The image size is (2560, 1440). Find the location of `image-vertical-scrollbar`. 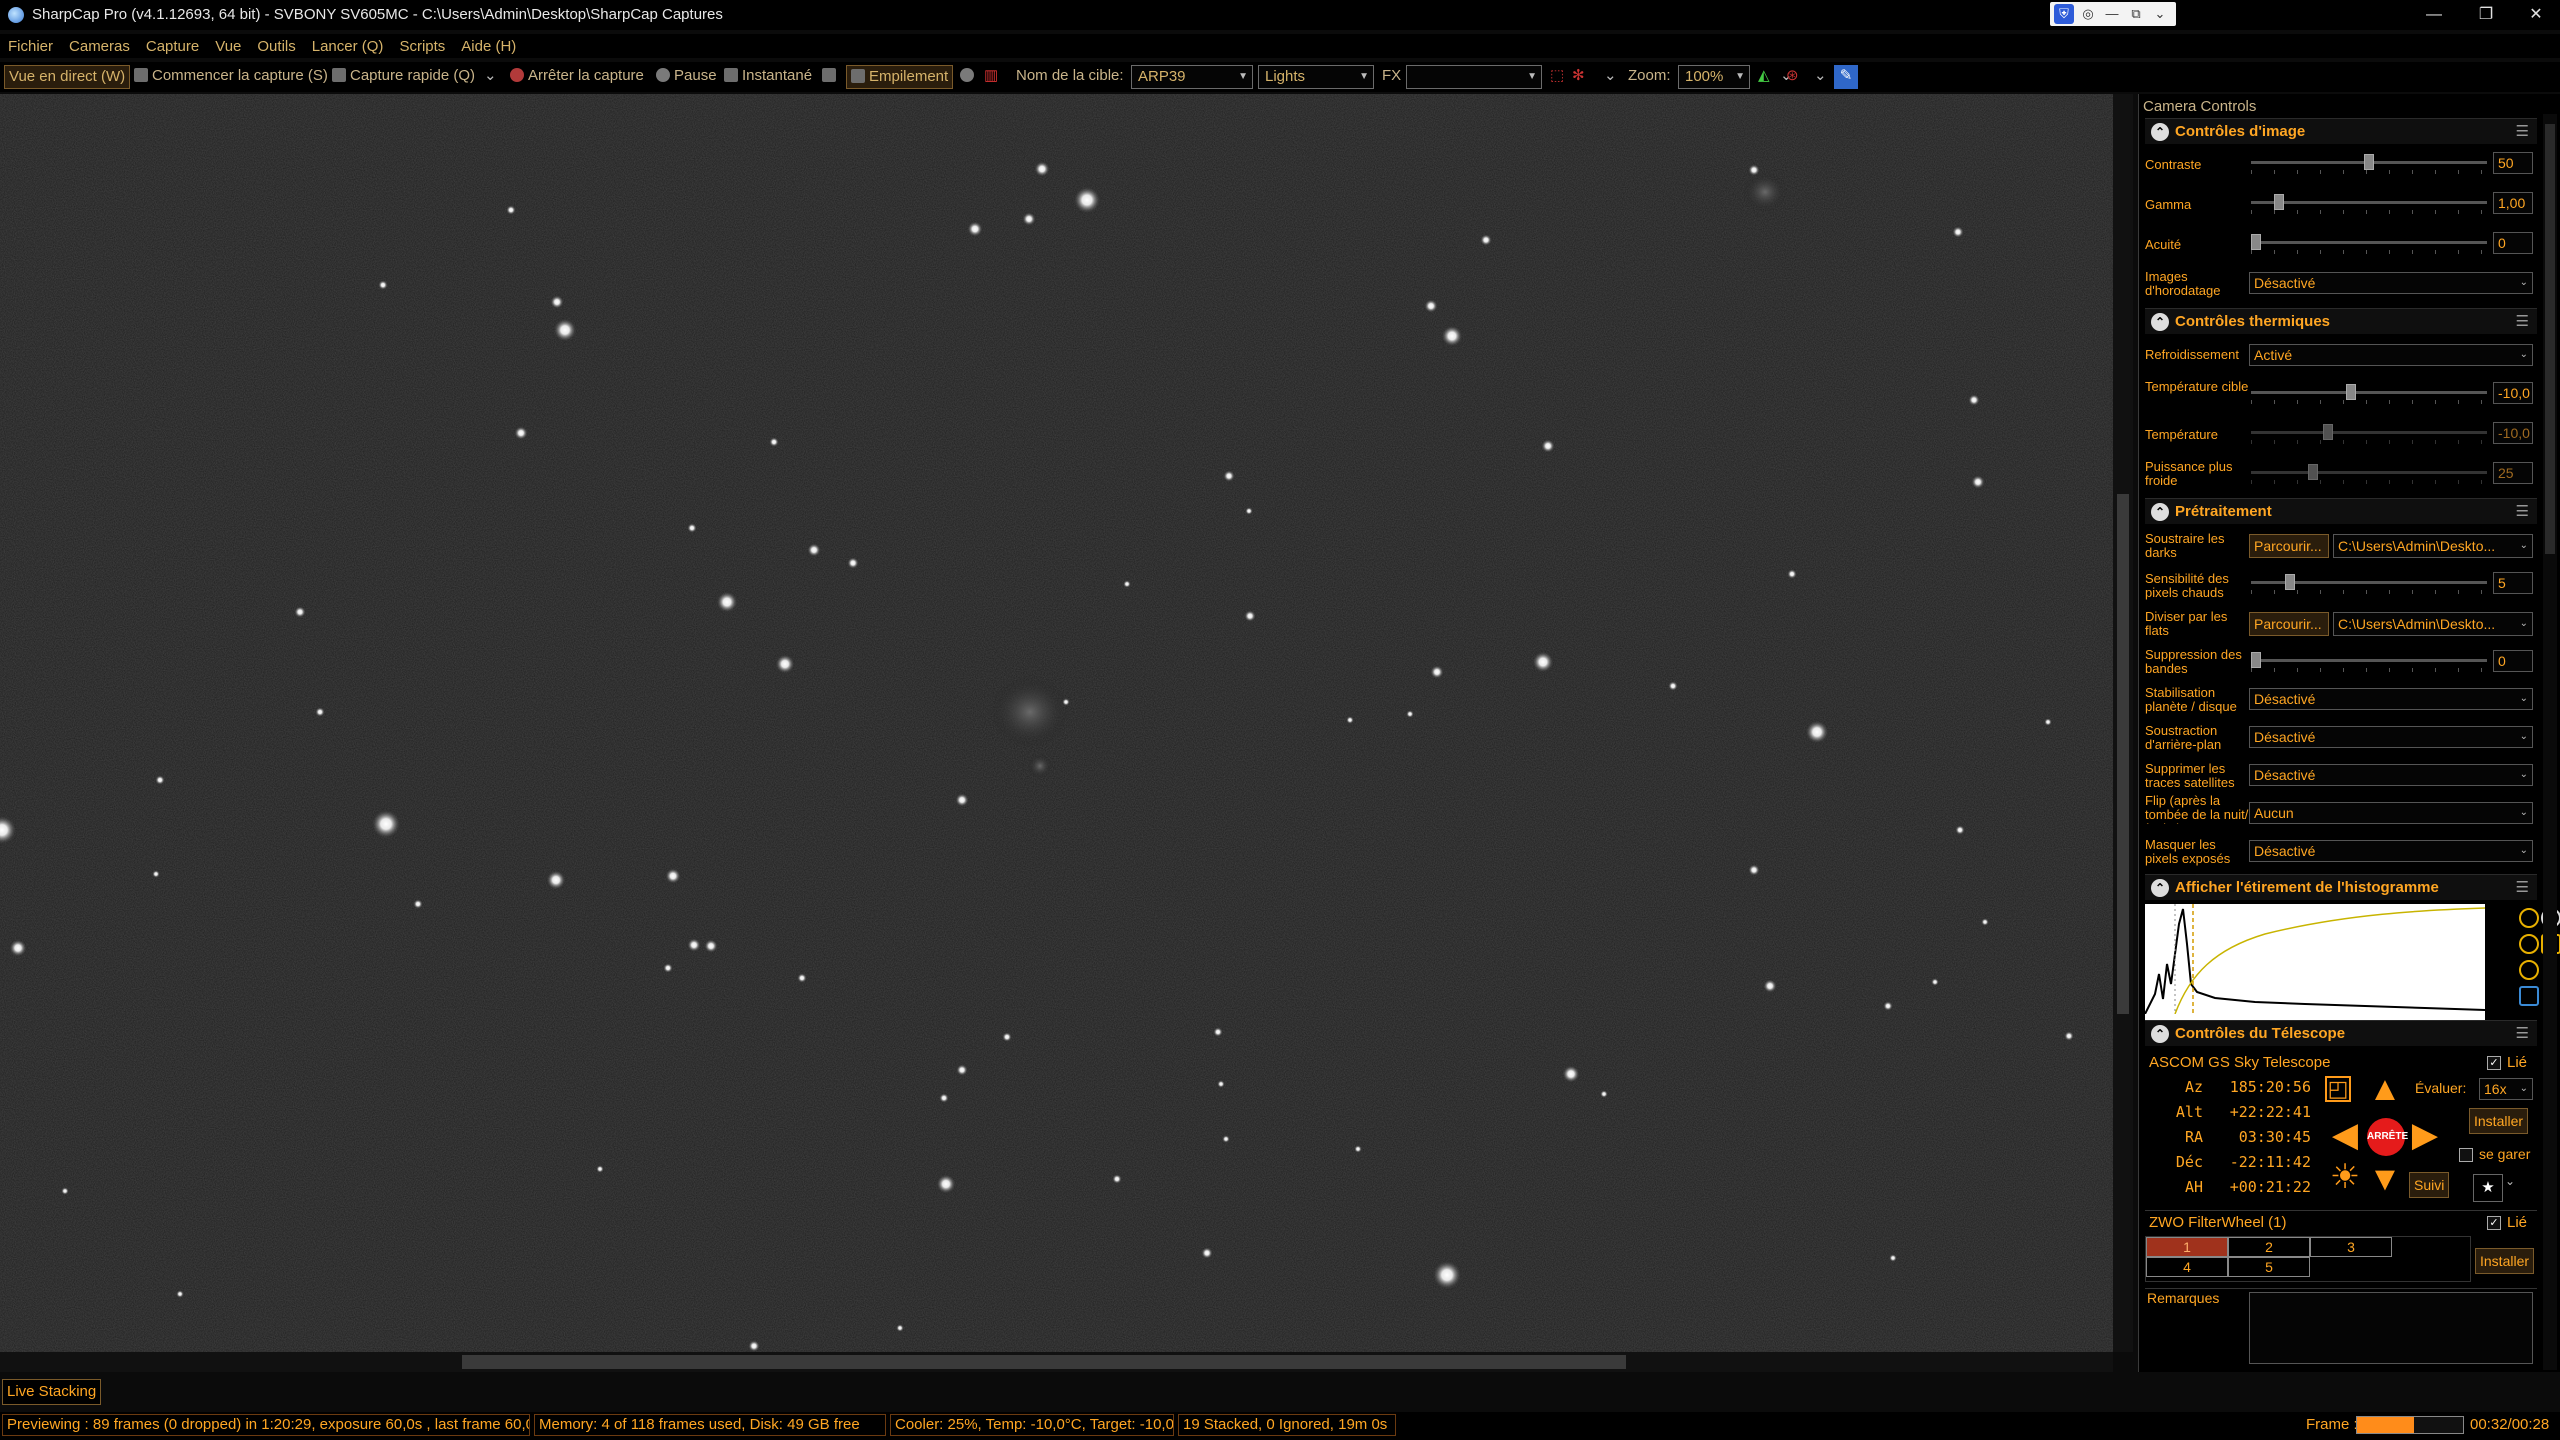

image-vertical-scrollbar is located at coordinates (2123, 723).